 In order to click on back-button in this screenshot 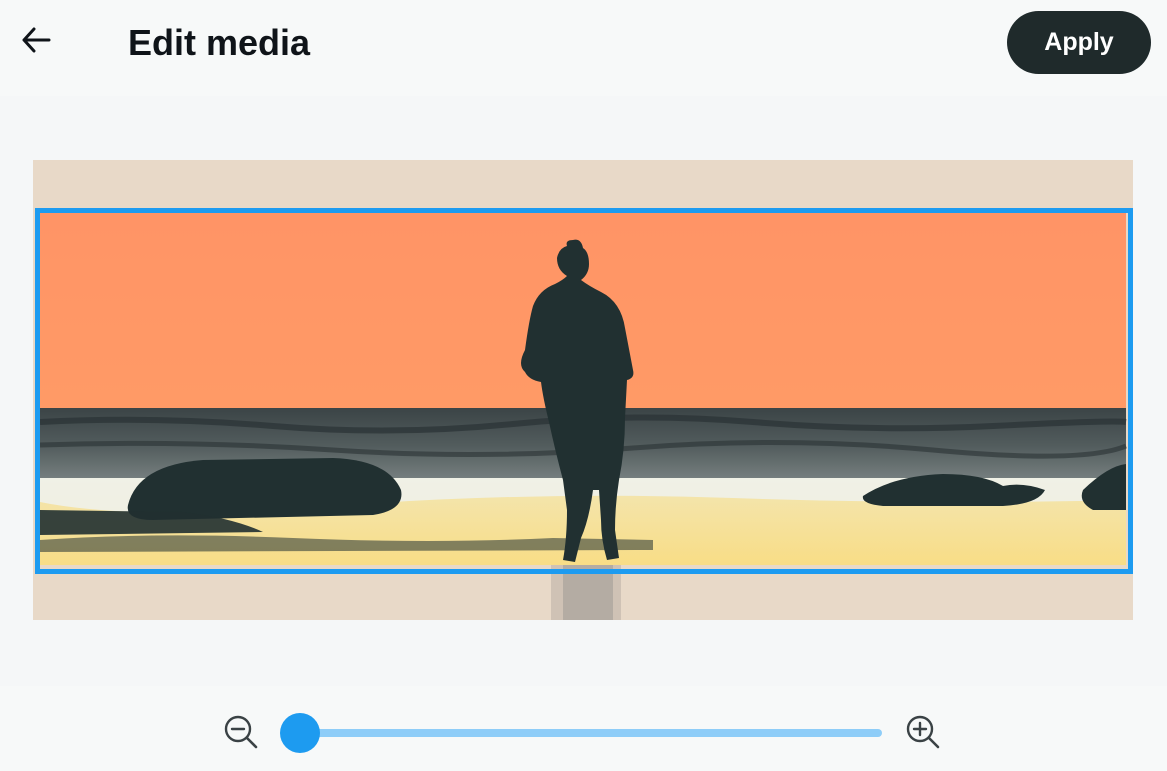, I will do `click(36, 42)`.